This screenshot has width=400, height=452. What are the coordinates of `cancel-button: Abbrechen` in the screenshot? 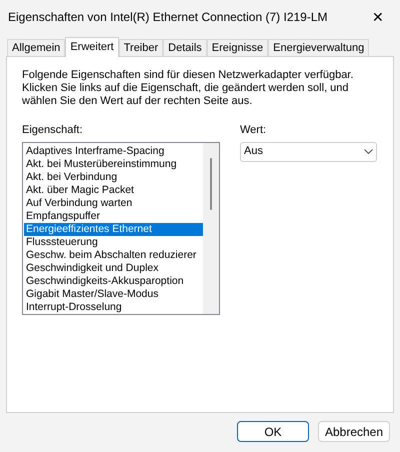 It's located at (354, 431).